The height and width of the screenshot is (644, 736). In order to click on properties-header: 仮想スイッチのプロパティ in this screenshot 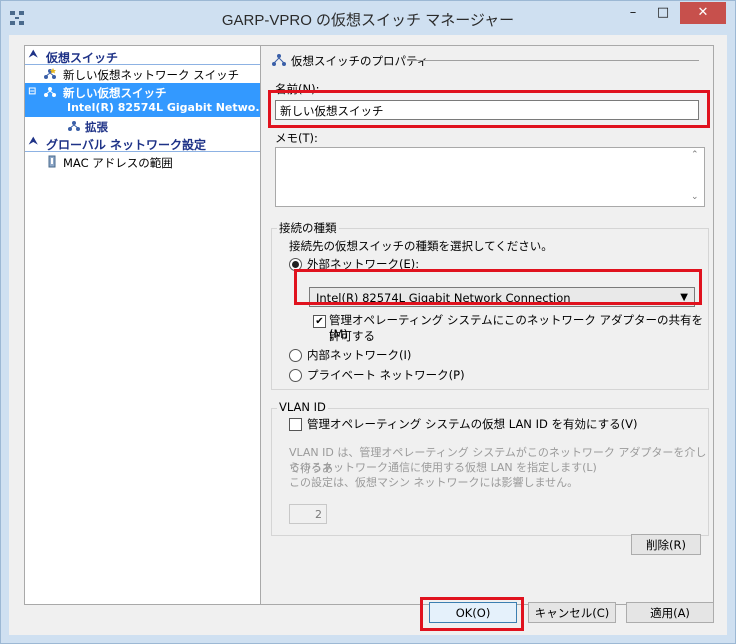, I will do `click(360, 61)`.